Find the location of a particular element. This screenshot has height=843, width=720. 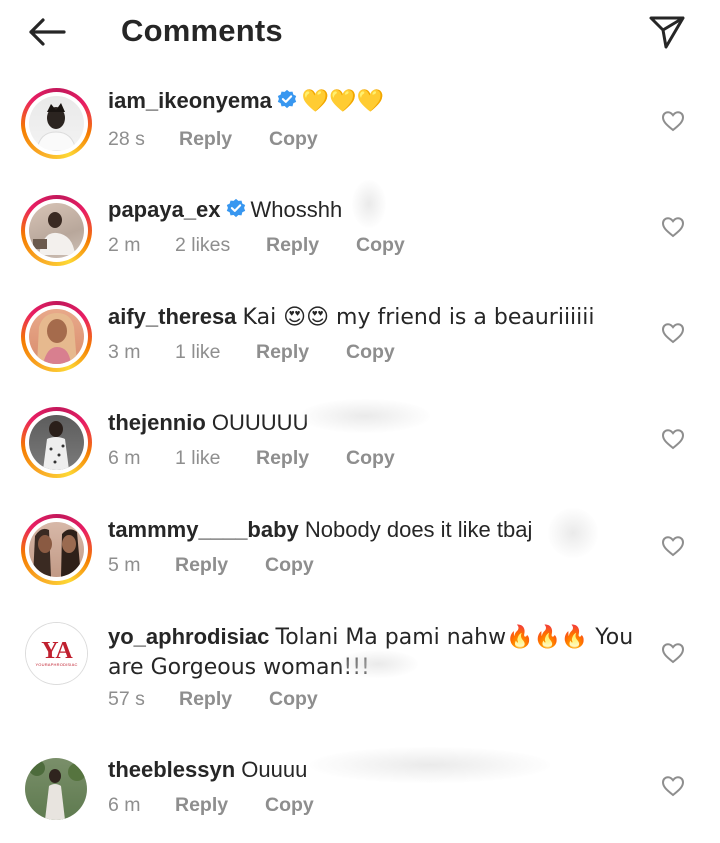

avatar: YA YOURAPHRODISIAC is located at coordinates (56, 653).